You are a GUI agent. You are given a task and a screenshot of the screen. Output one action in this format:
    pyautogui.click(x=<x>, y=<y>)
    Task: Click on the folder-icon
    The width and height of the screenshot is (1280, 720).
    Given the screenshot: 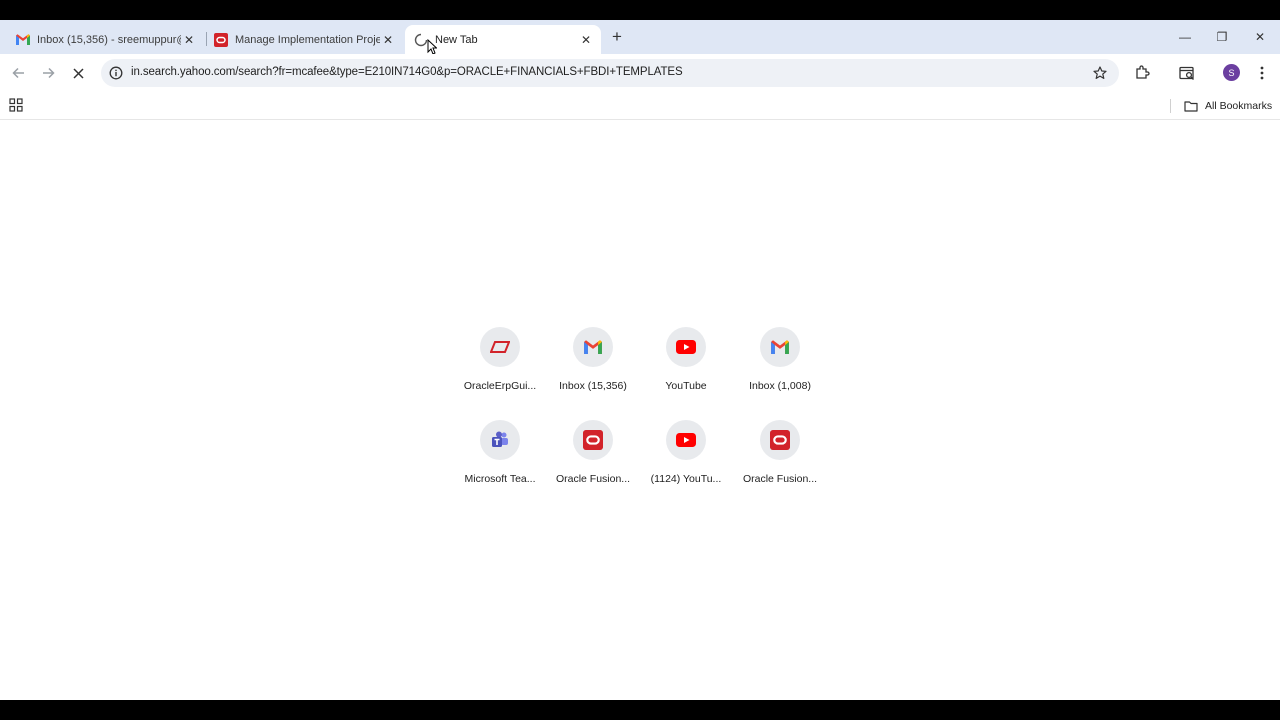 What is the action you would take?
    pyautogui.click(x=1191, y=106)
    